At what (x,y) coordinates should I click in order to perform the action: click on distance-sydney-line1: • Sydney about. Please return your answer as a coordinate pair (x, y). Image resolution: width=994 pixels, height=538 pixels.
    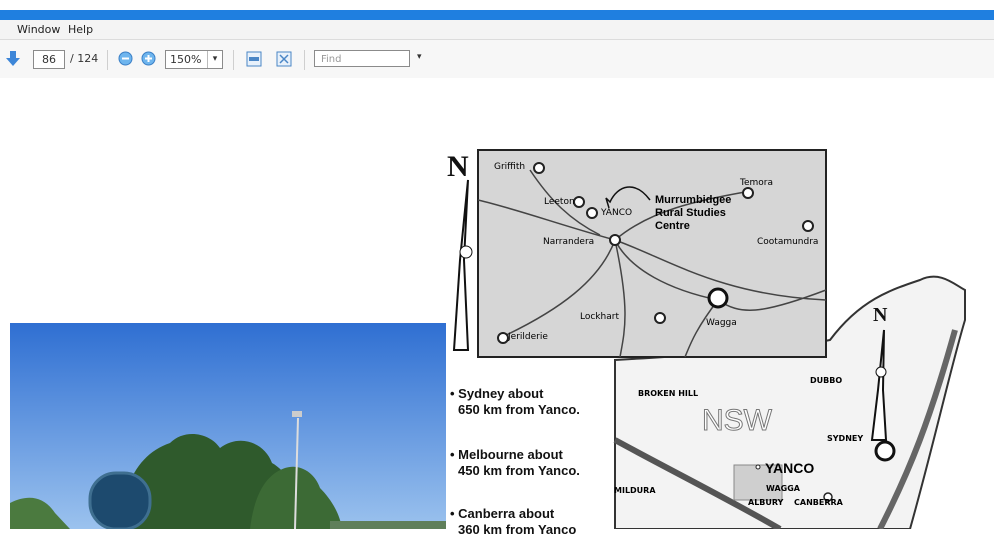
    Looking at the image, I should click on (497, 393).